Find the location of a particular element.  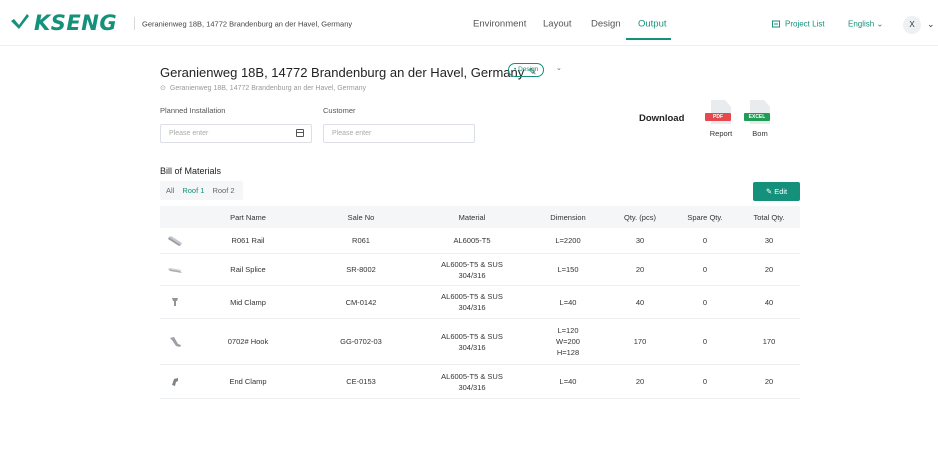

logo-mark-icon is located at coordinates (20, 21).